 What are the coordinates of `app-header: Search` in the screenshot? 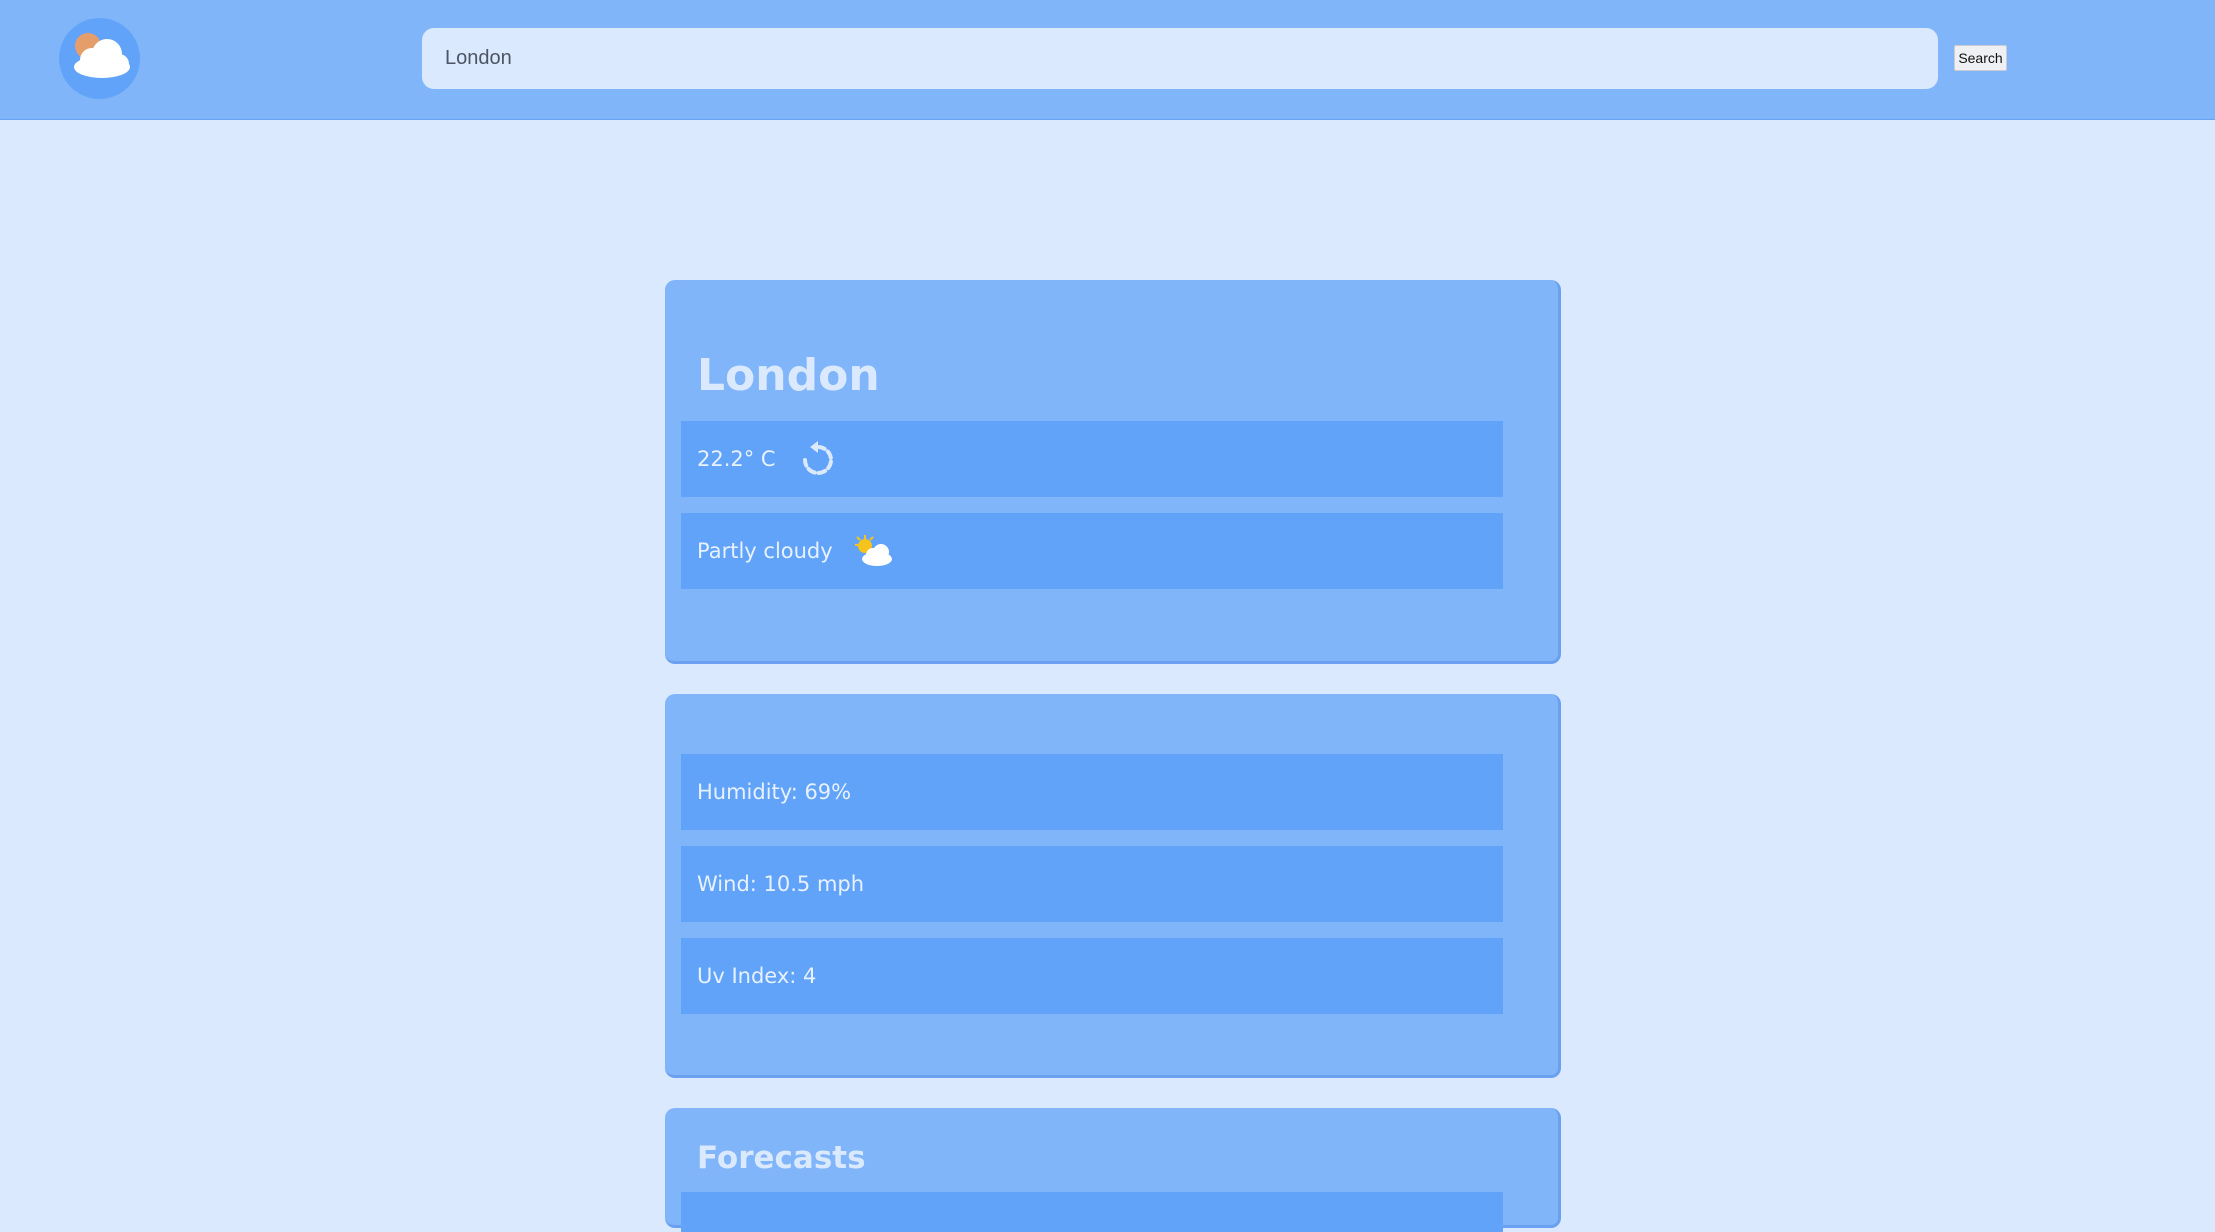 It's located at (1107, 60).